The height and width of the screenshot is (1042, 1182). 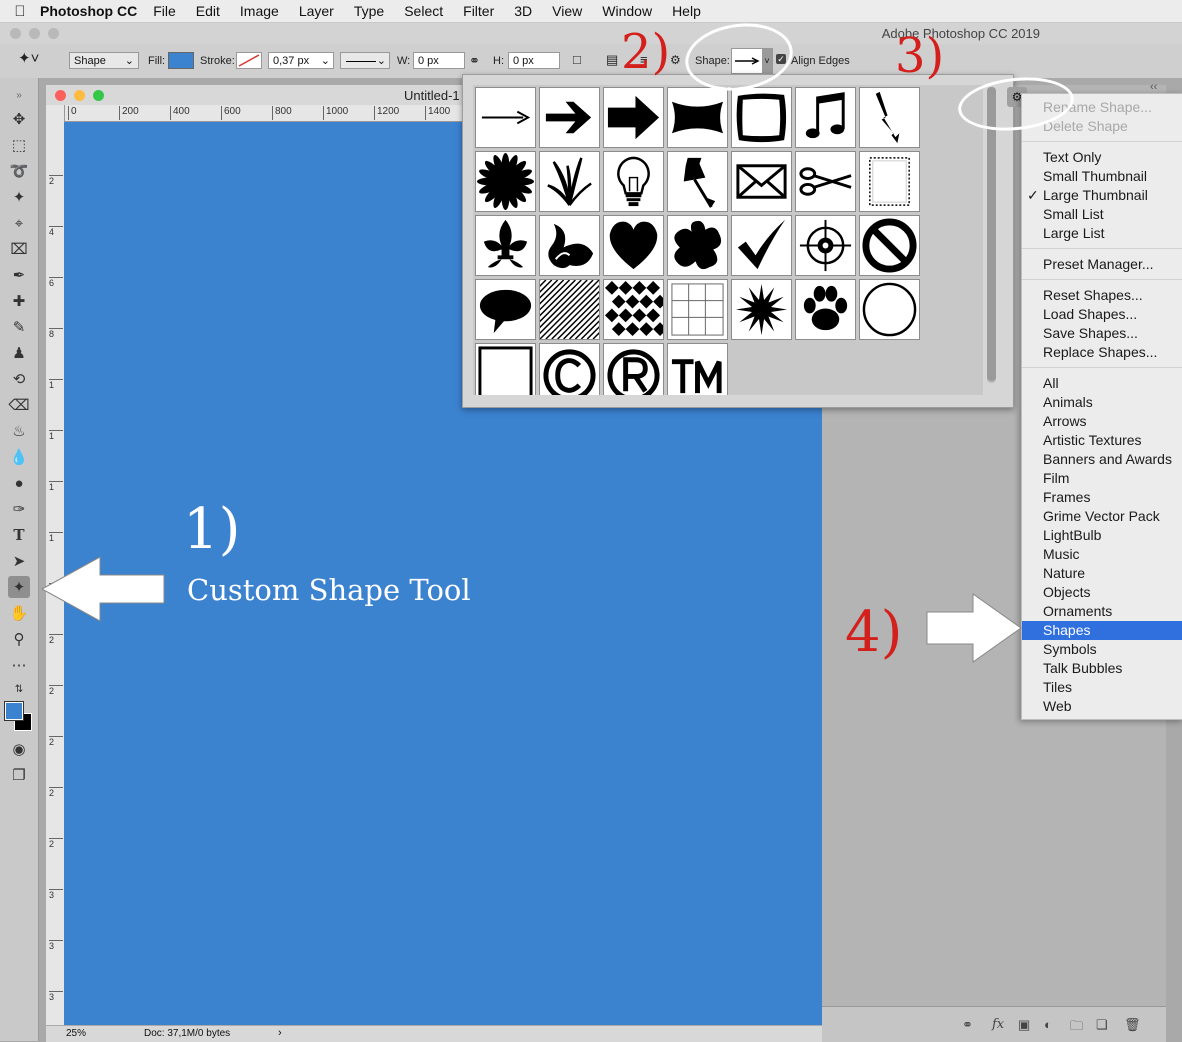 I want to click on shape-cell-square-frame, so click(x=505, y=369).